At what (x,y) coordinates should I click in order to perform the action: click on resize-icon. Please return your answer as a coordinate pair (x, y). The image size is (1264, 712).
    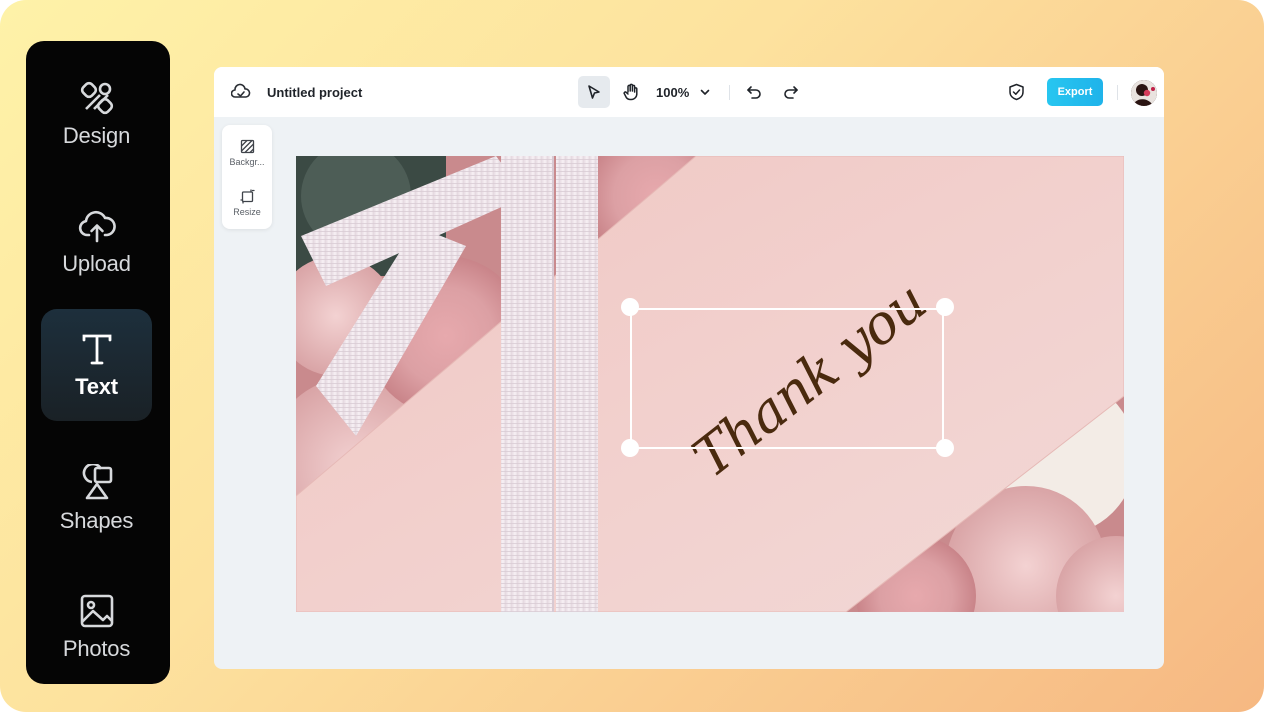
    Looking at the image, I should click on (247, 196).